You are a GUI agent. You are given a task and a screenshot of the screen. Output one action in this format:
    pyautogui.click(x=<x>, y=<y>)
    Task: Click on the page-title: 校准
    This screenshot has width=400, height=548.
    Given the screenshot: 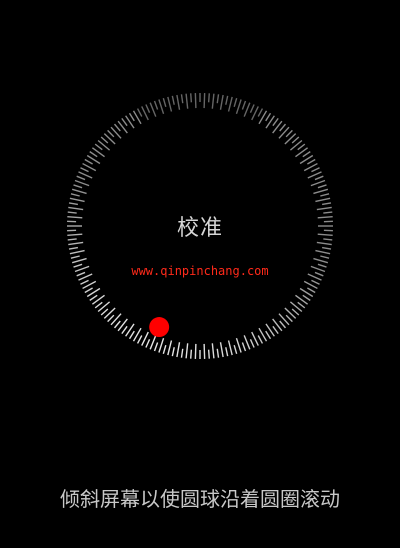 What is the action you would take?
    pyautogui.click(x=199, y=228)
    